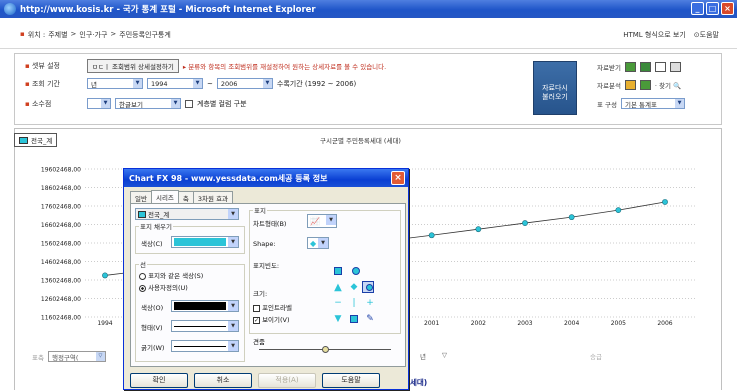 This screenshot has height=391, width=737. I want to click on maximize-button: □, so click(712, 8).